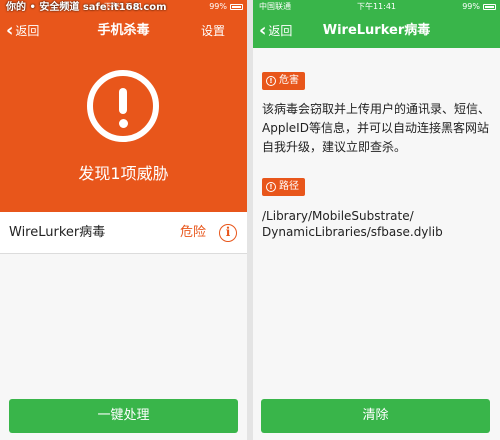 The width and height of the screenshot is (500, 440). What do you see at coordinates (376, 7) in the screenshot?
I see `status-bar: 中国联通 下午11:41 99%` at bounding box center [376, 7].